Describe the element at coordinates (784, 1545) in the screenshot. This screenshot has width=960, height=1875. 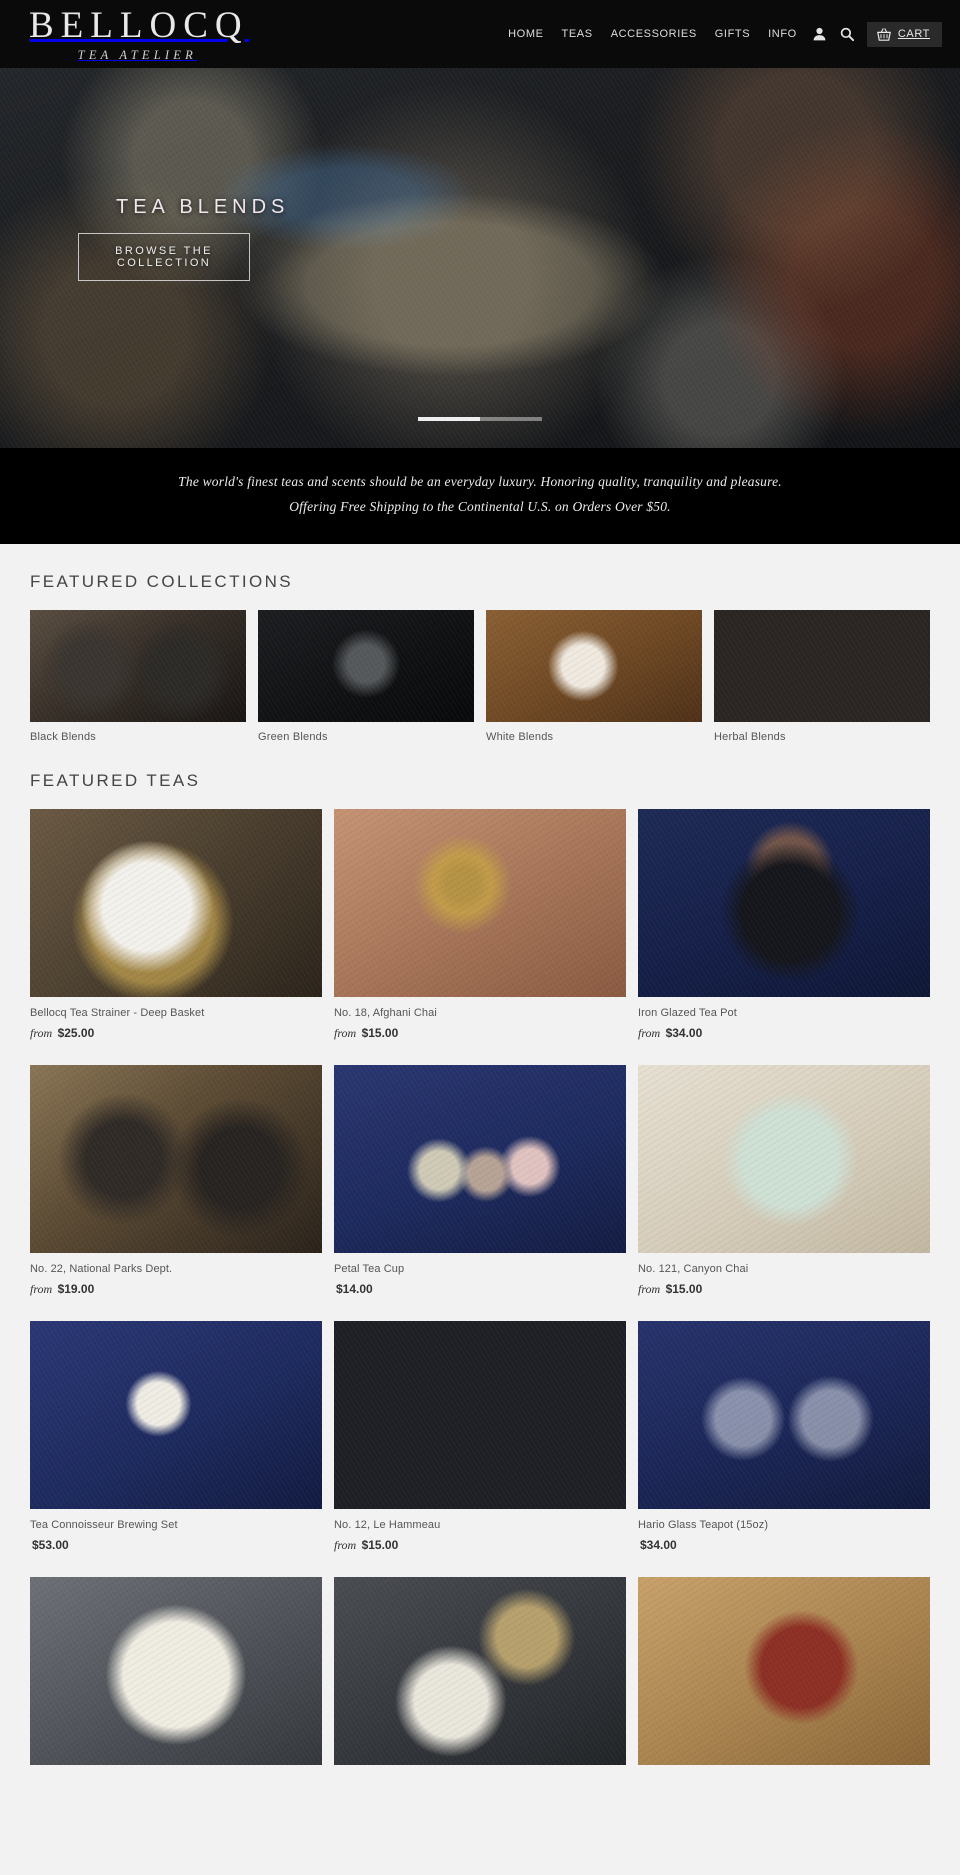
I see `product-price: $34.00` at that location.